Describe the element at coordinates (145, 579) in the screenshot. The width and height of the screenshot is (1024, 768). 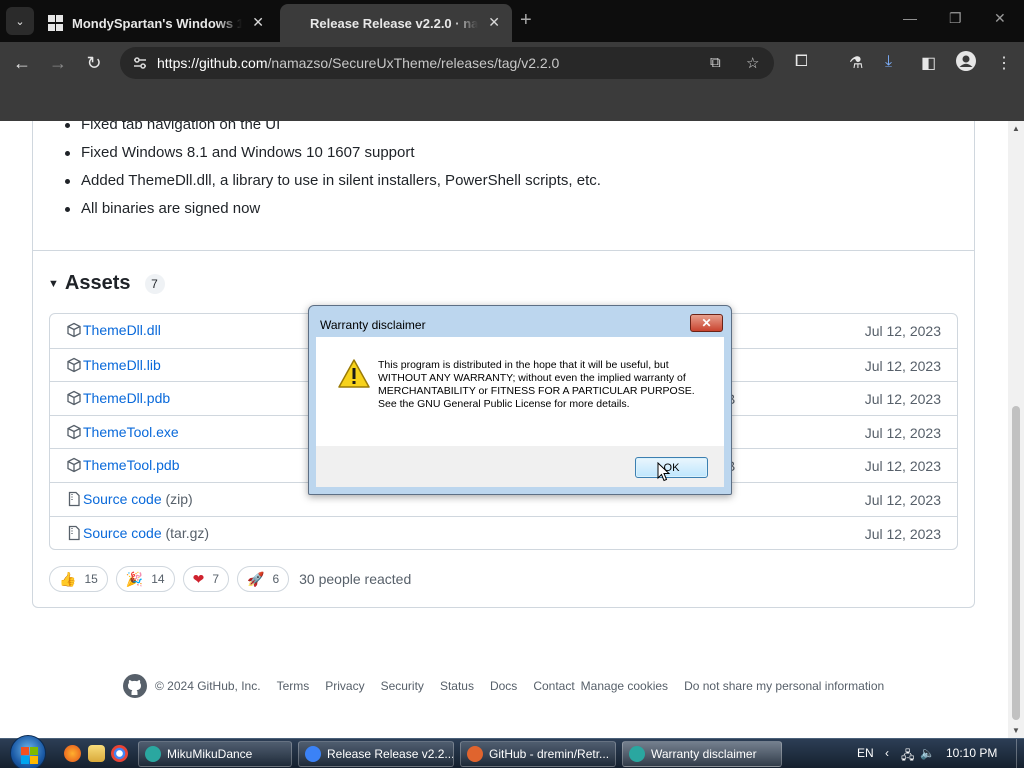
I see `reaction-hooray: 🎉 14` at that location.